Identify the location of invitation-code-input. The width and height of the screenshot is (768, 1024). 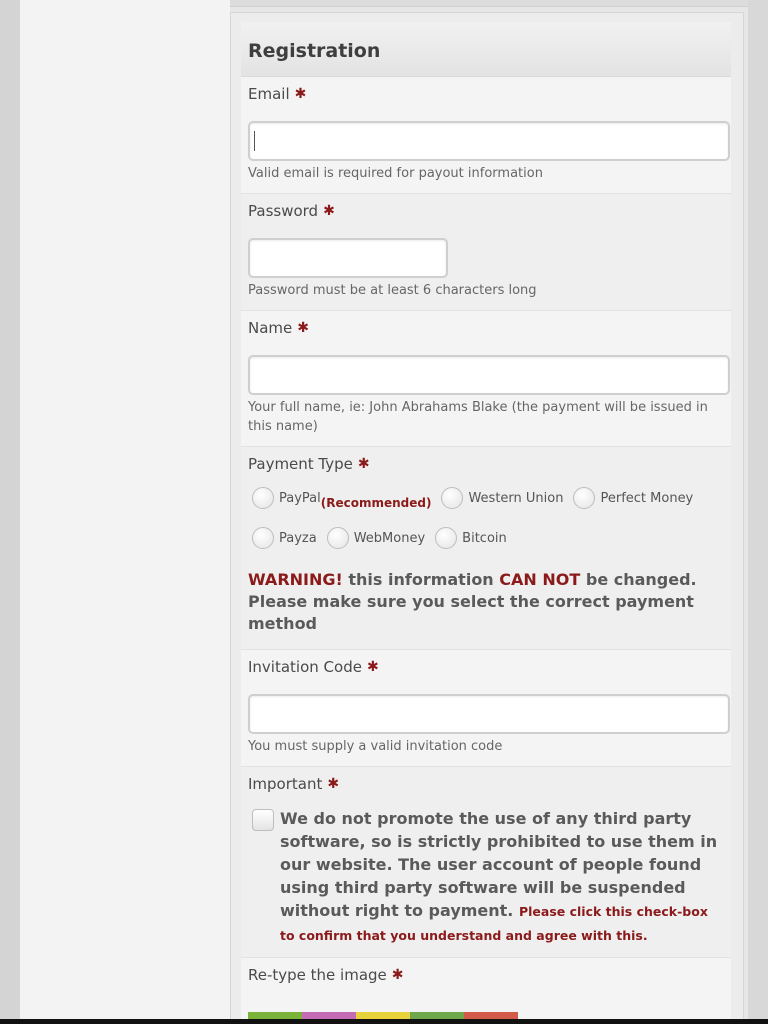
(489, 714).